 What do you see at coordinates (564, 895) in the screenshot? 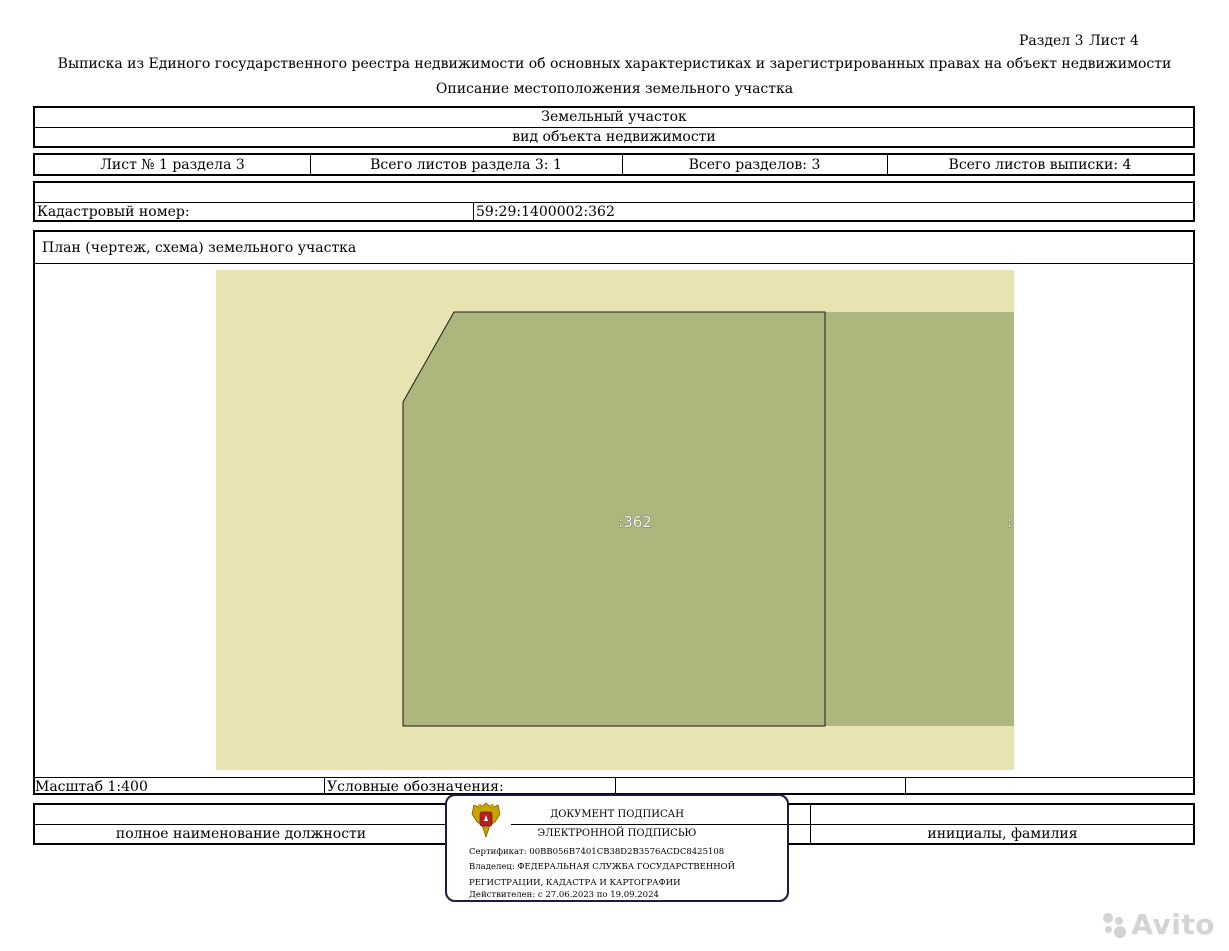
I see `stamp-valid: Действителен: с 27.06.2023 по 19.09.2024` at bounding box center [564, 895].